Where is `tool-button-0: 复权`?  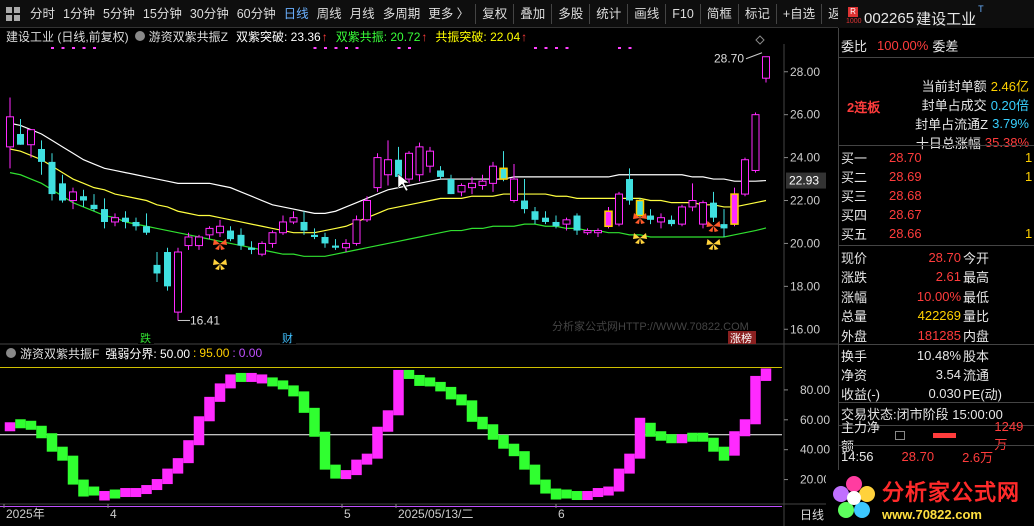 tool-button-0: 复权 is located at coordinates (494, 14).